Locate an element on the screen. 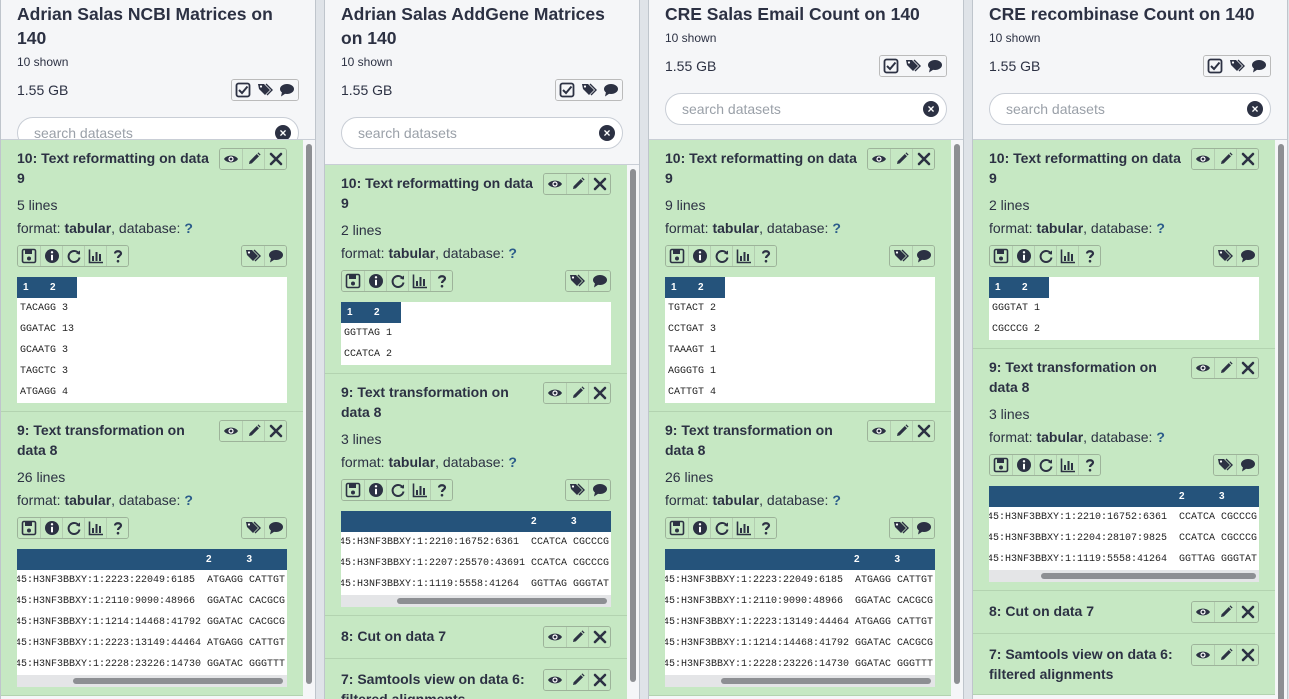 The width and height of the screenshot is (1289, 699). history-title: CRE recombinase Count on 140 is located at coordinates (1130, 13).